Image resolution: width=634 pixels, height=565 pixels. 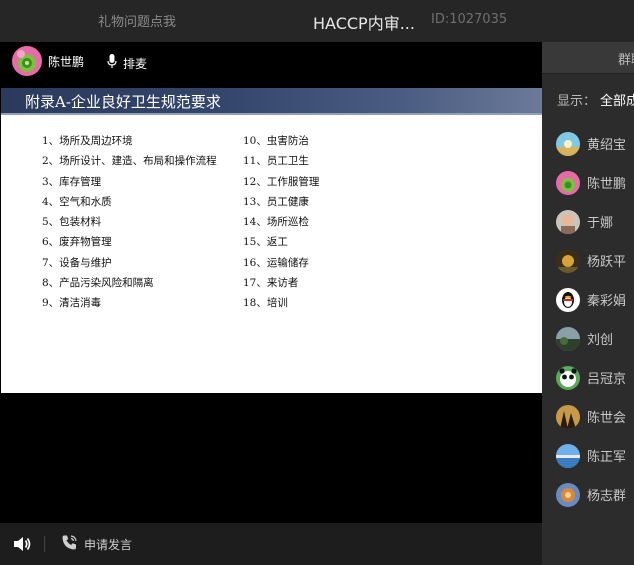 What do you see at coordinates (77, 262) in the screenshot?
I see `slide-list-item: 7、设备与维护` at bounding box center [77, 262].